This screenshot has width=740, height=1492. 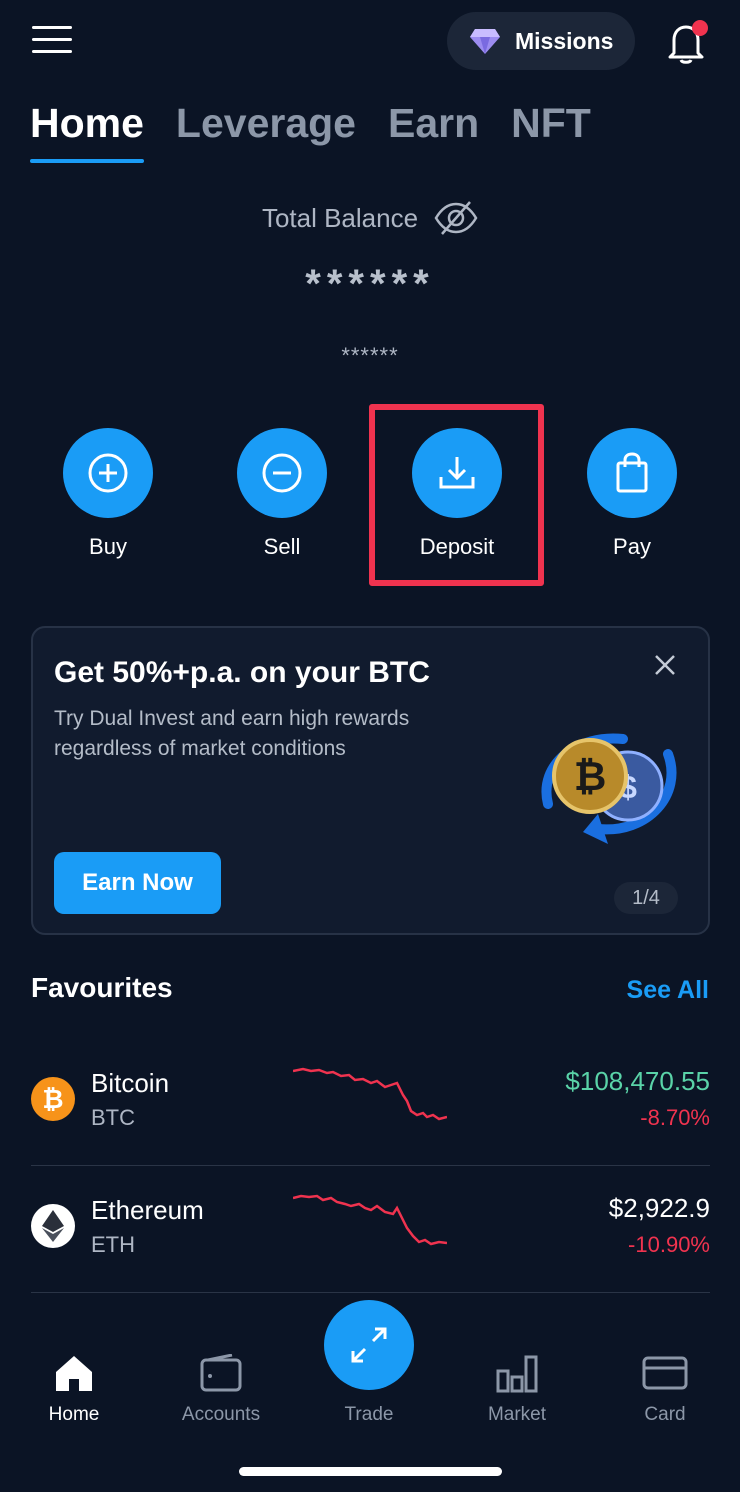 I want to click on menu-button, so click(x=52, y=41).